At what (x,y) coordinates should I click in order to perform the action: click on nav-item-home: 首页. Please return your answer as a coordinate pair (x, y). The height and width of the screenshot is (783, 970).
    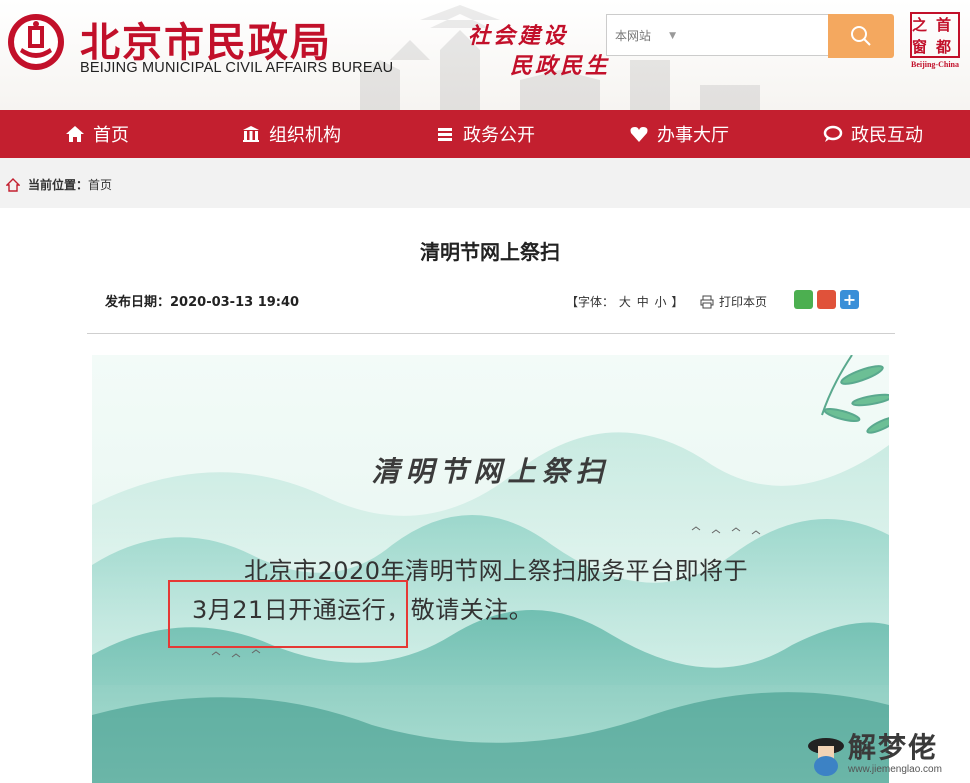
    Looking at the image, I should click on (97, 134).